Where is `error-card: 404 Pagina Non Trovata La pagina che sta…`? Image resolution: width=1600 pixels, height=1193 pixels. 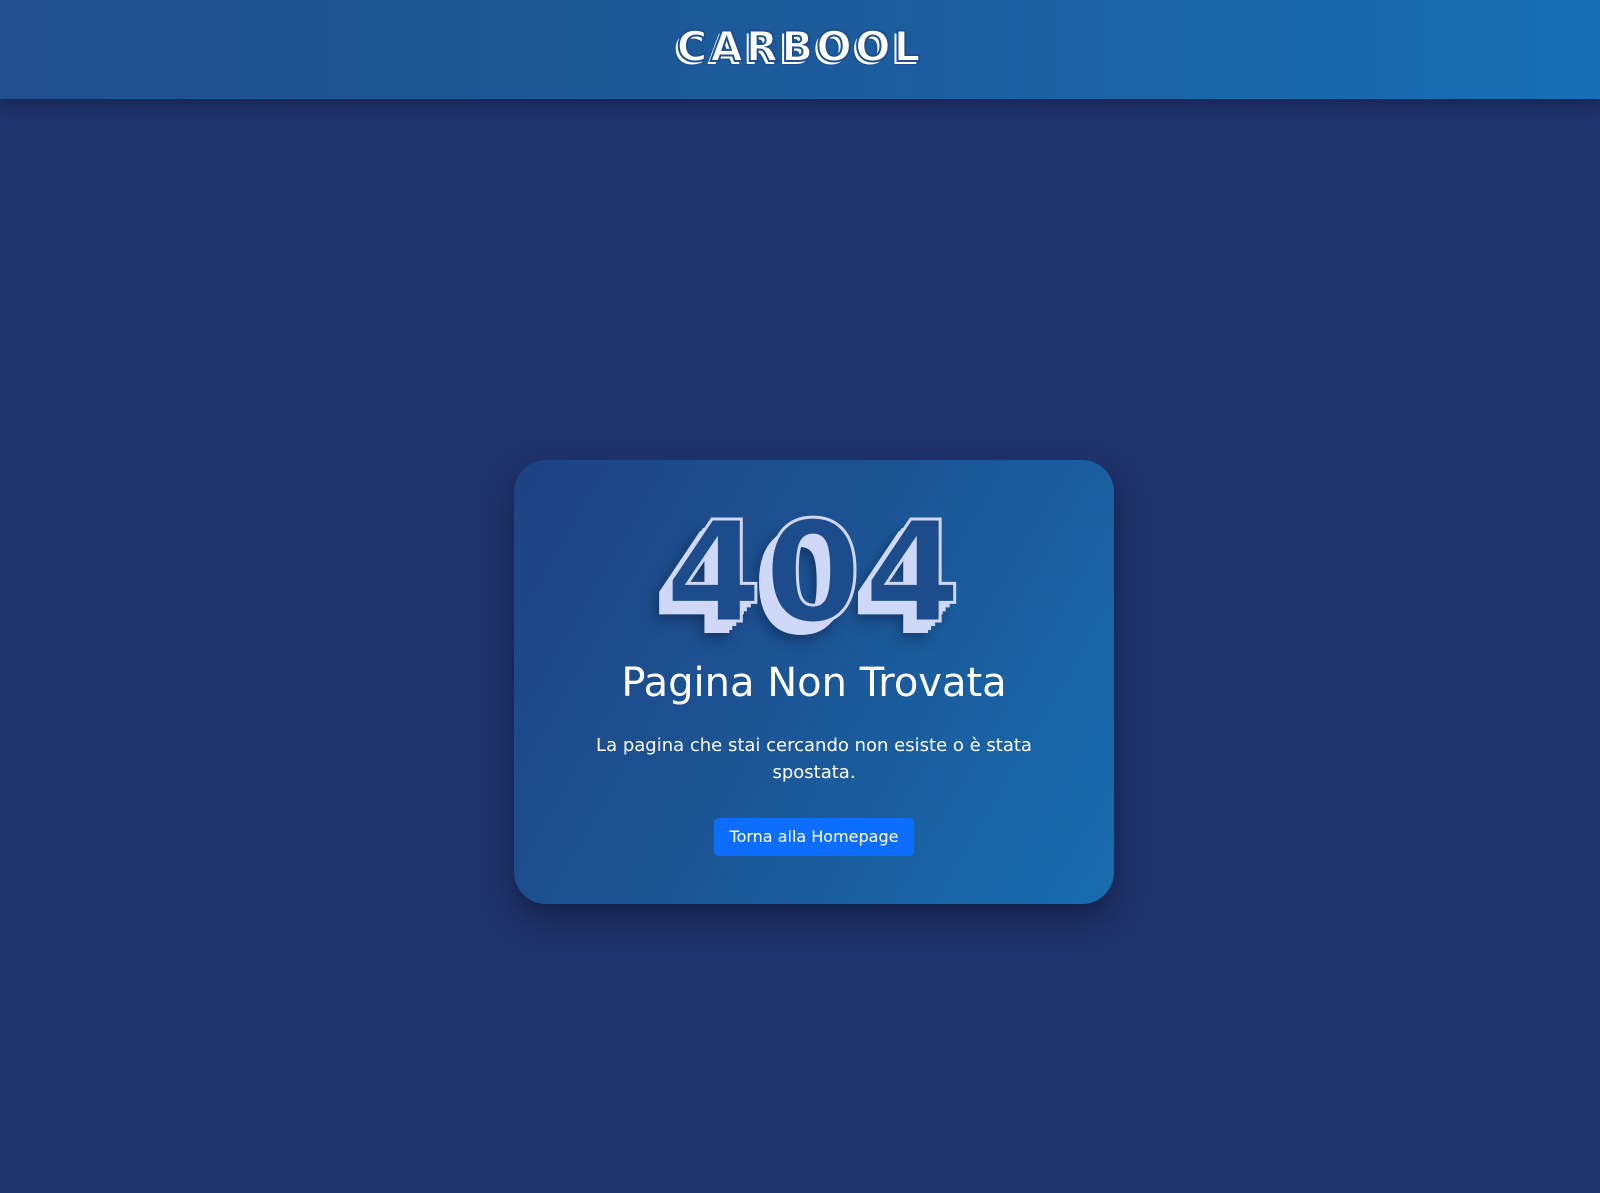 error-card: 404 Pagina Non Trovata La pagina che sta… is located at coordinates (814, 682).